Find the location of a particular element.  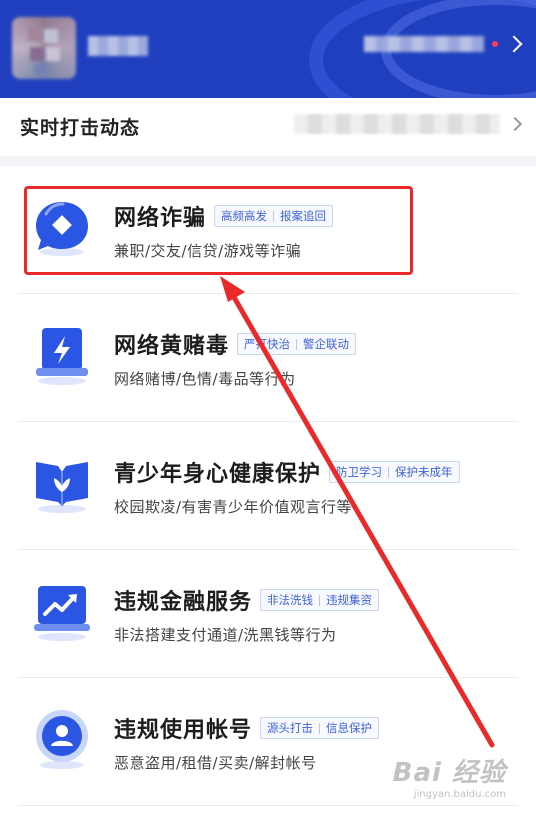

category-tag: 报案追回 is located at coordinates (303, 216).